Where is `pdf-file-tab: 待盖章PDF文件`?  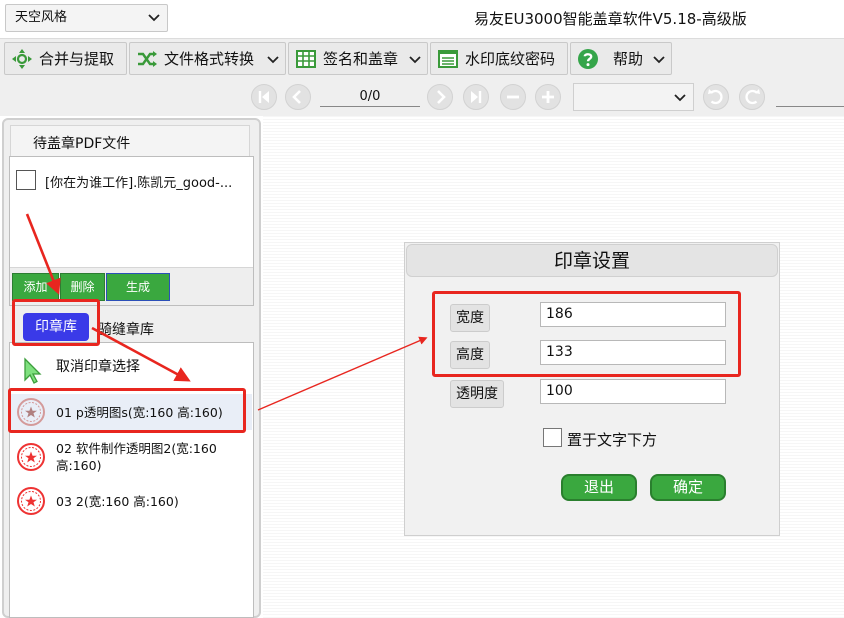 pdf-file-tab: 待盖章PDF文件 is located at coordinates (130, 141).